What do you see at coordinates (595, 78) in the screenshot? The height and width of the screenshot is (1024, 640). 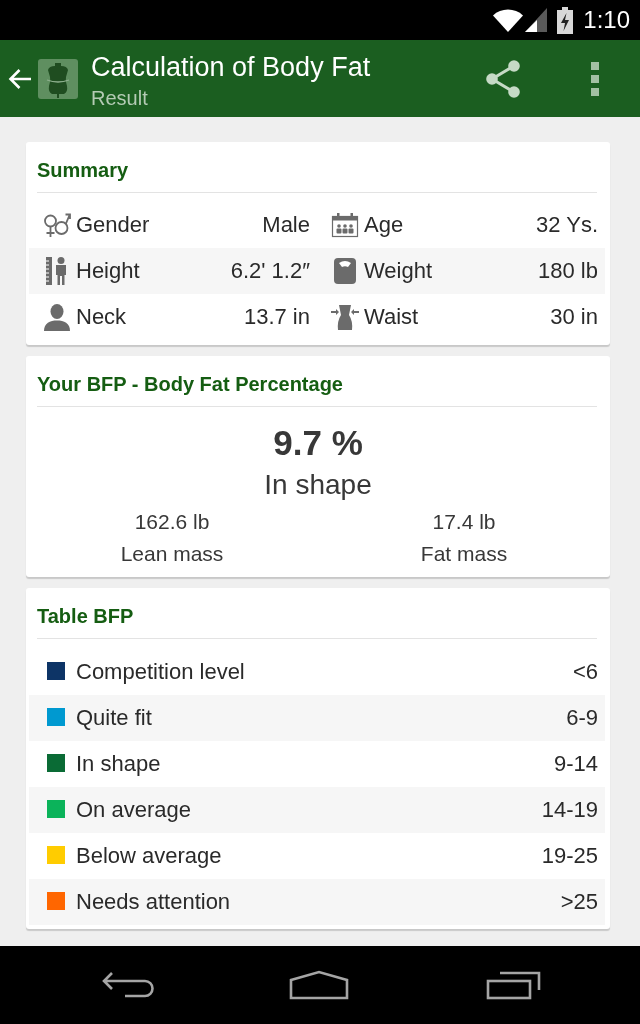 I see `menu-icon` at bounding box center [595, 78].